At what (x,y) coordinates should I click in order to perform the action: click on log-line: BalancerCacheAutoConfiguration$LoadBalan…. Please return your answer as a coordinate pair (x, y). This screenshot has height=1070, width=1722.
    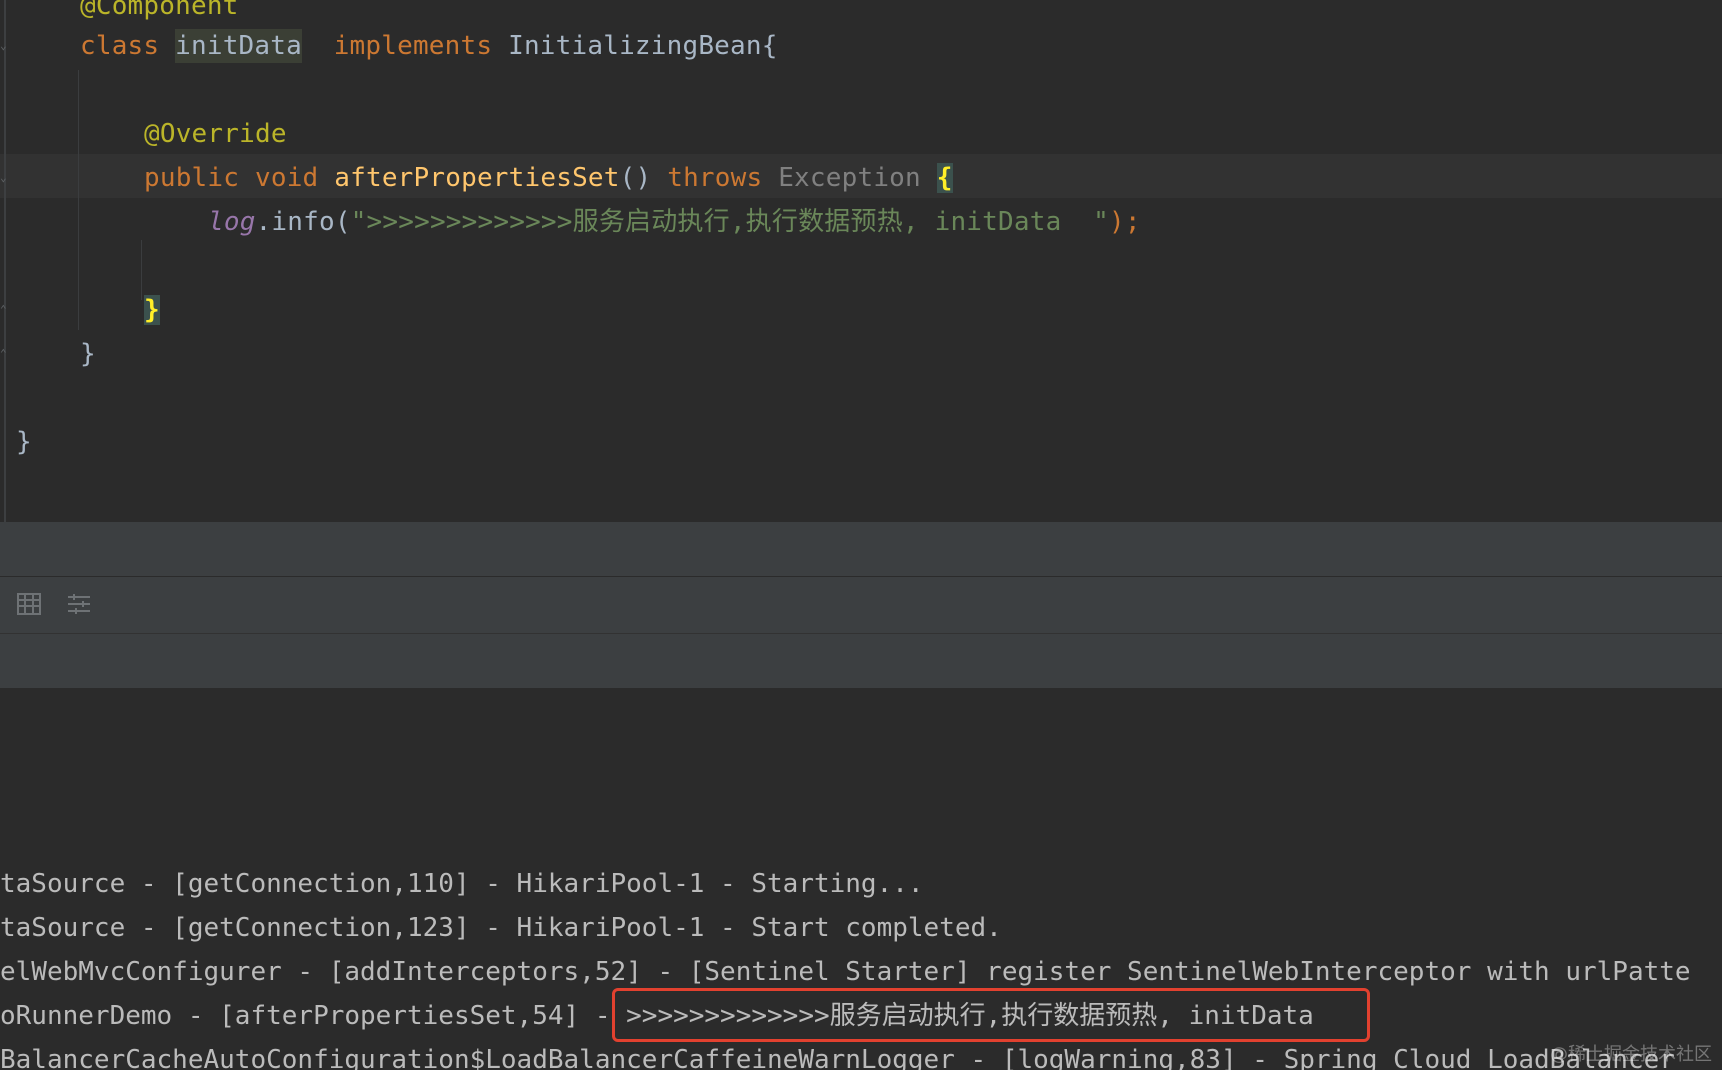
    Looking at the image, I should click on (837, 1057).